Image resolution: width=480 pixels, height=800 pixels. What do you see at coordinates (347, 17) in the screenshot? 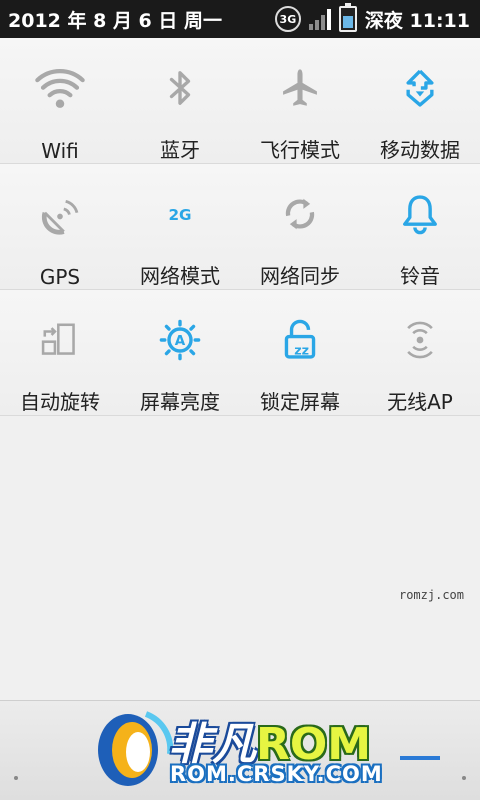
I see `battery-icon` at bounding box center [347, 17].